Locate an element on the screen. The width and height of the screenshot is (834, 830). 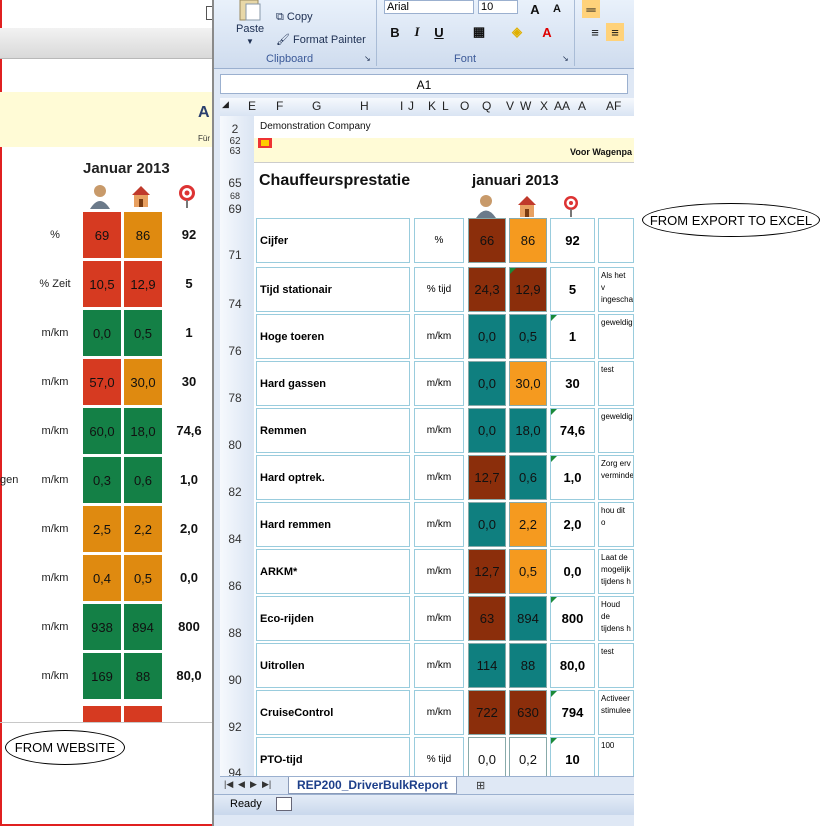
formula-bar: A1 is located at coordinates (424, 84).